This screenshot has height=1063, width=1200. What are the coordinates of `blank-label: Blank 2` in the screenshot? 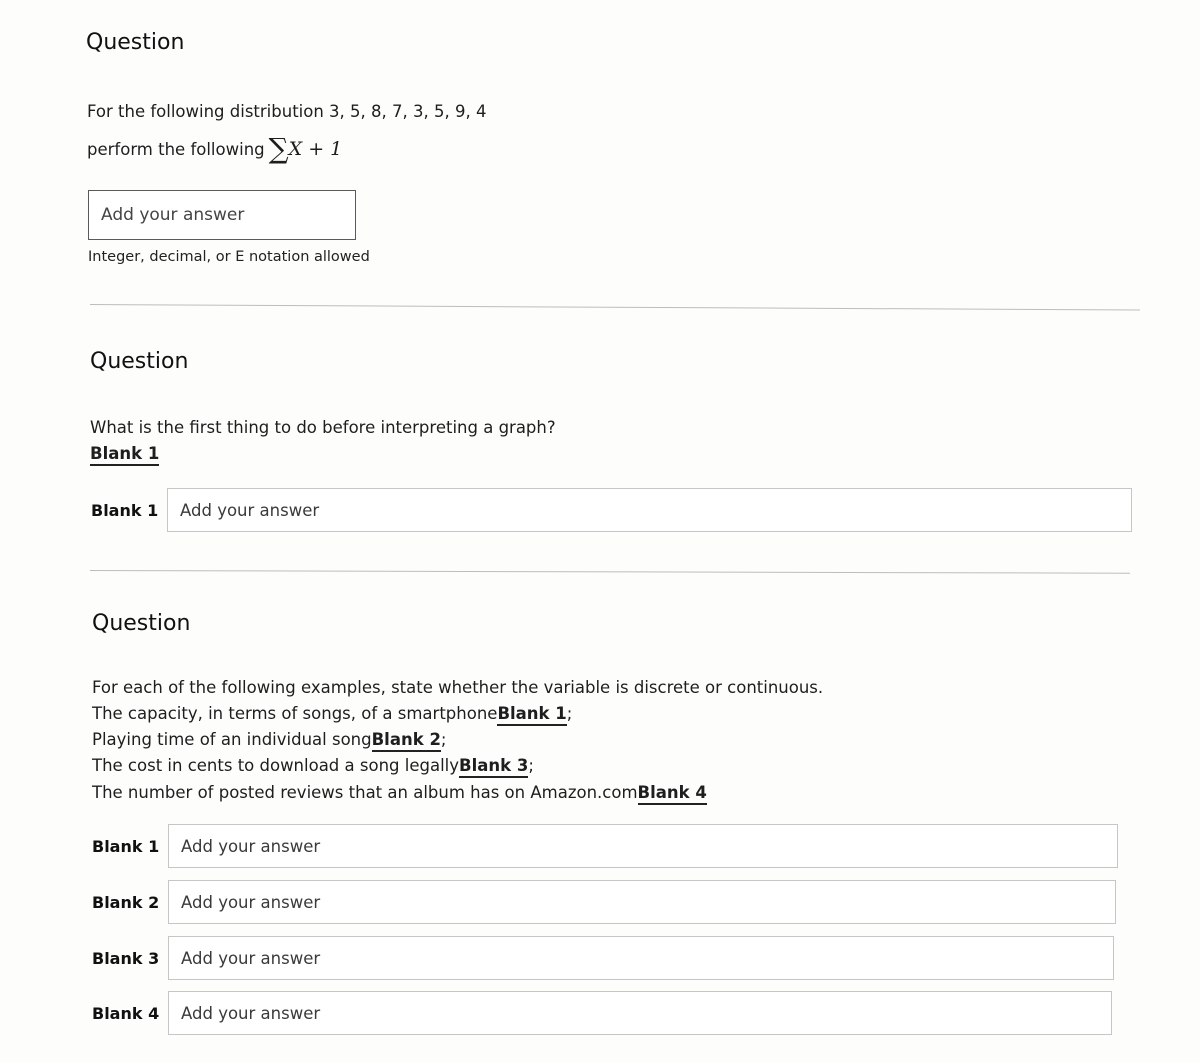 It's located at (126, 902).